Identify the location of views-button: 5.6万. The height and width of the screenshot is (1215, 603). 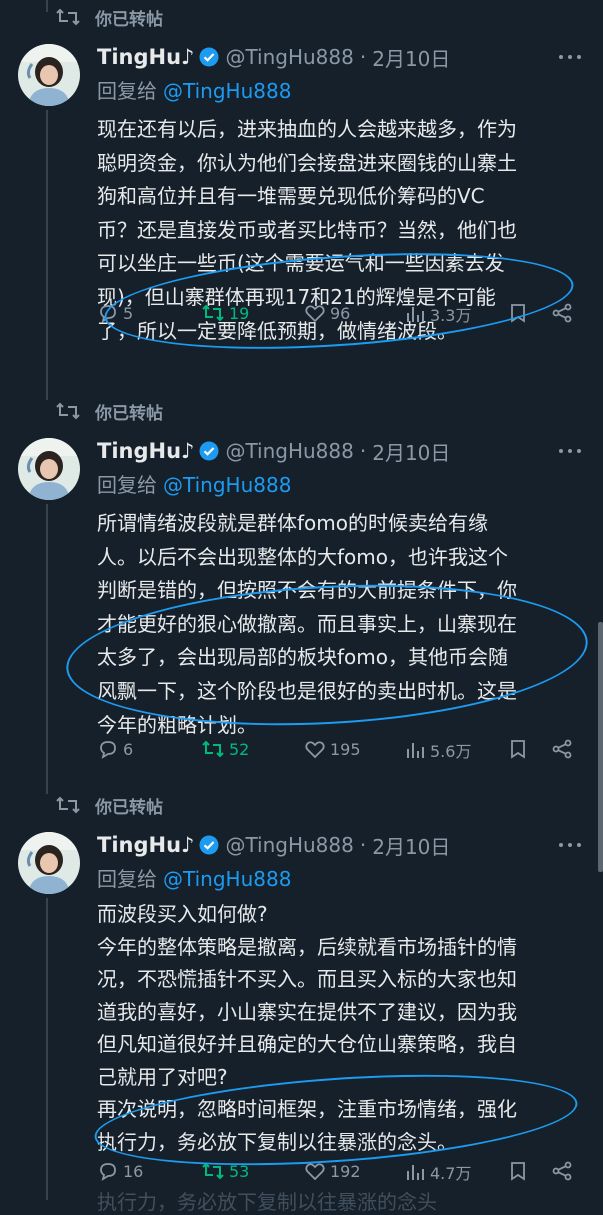
(437, 750).